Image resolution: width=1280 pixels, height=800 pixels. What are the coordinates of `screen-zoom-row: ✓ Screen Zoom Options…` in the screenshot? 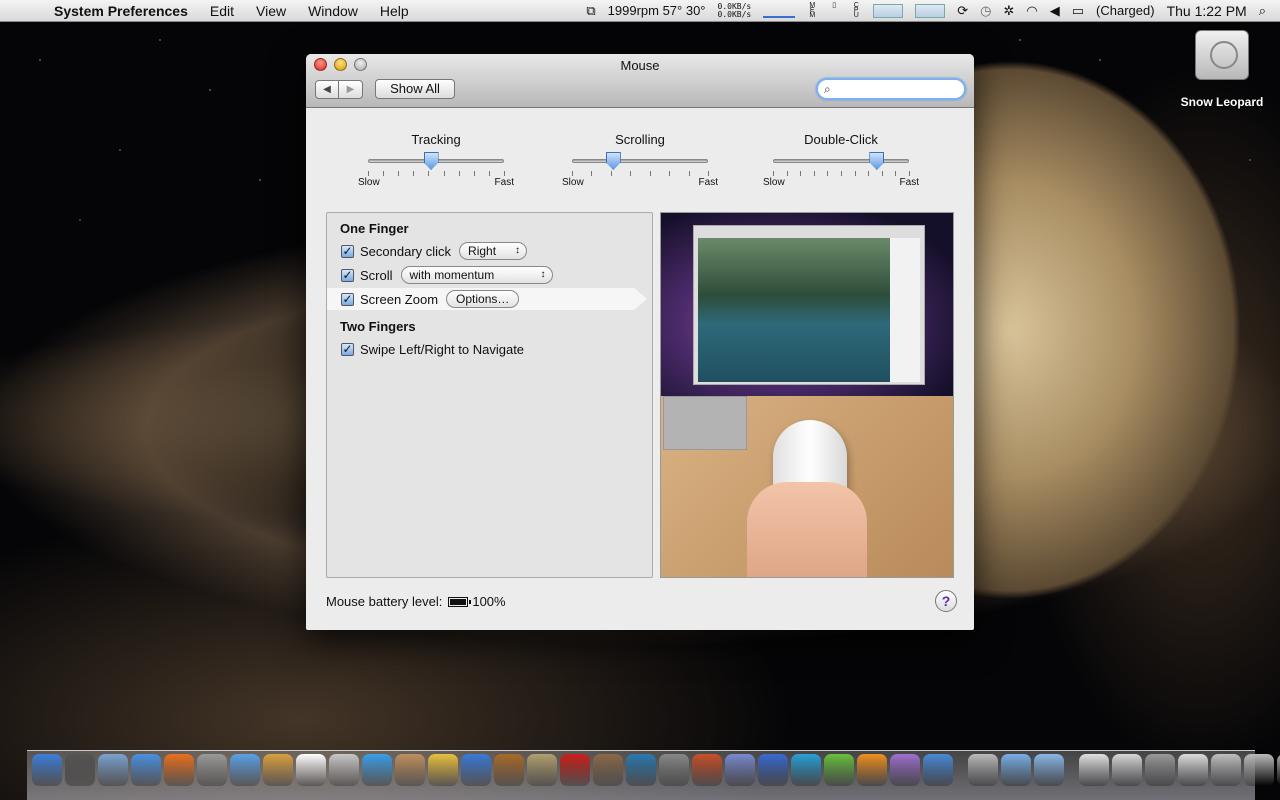 It's located at (430, 299).